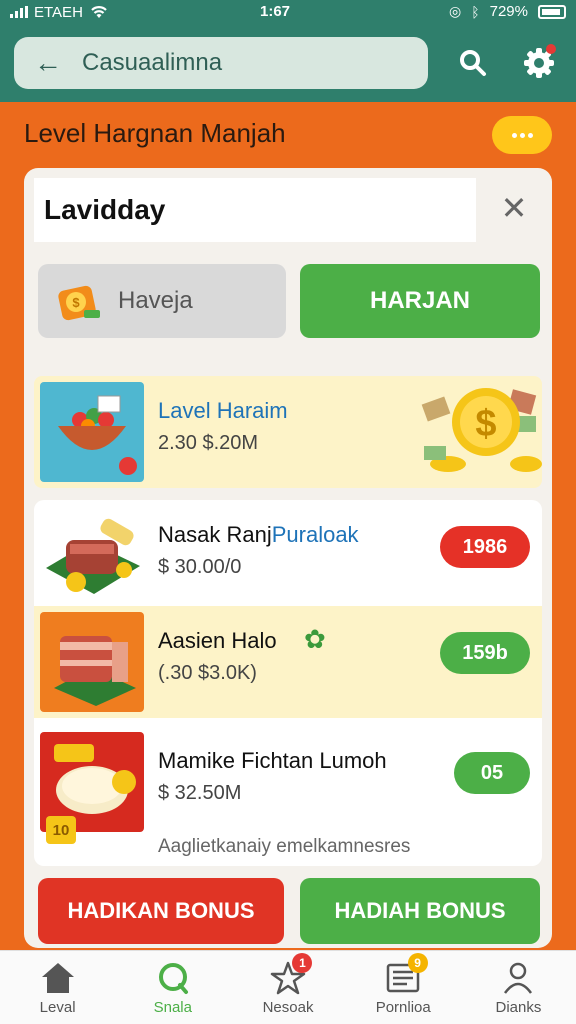 This screenshot has height=1024, width=576. Describe the element at coordinates (284, 846) in the screenshot. I see `row-description: Aaglietkanaiy emelkamnesres` at that location.